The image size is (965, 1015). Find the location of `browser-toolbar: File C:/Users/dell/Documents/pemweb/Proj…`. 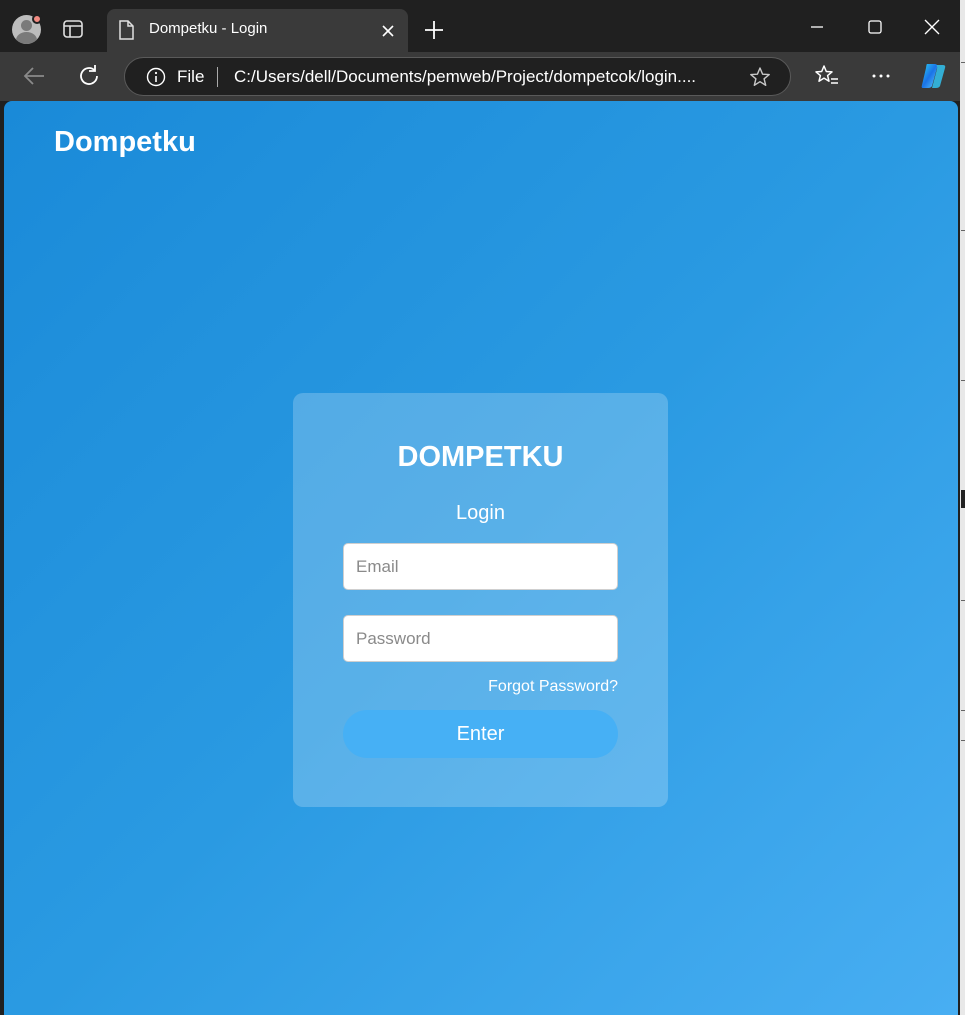

browser-toolbar: File C:/Users/dell/Documents/pemweb/Proj… is located at coordinates (480, 76).